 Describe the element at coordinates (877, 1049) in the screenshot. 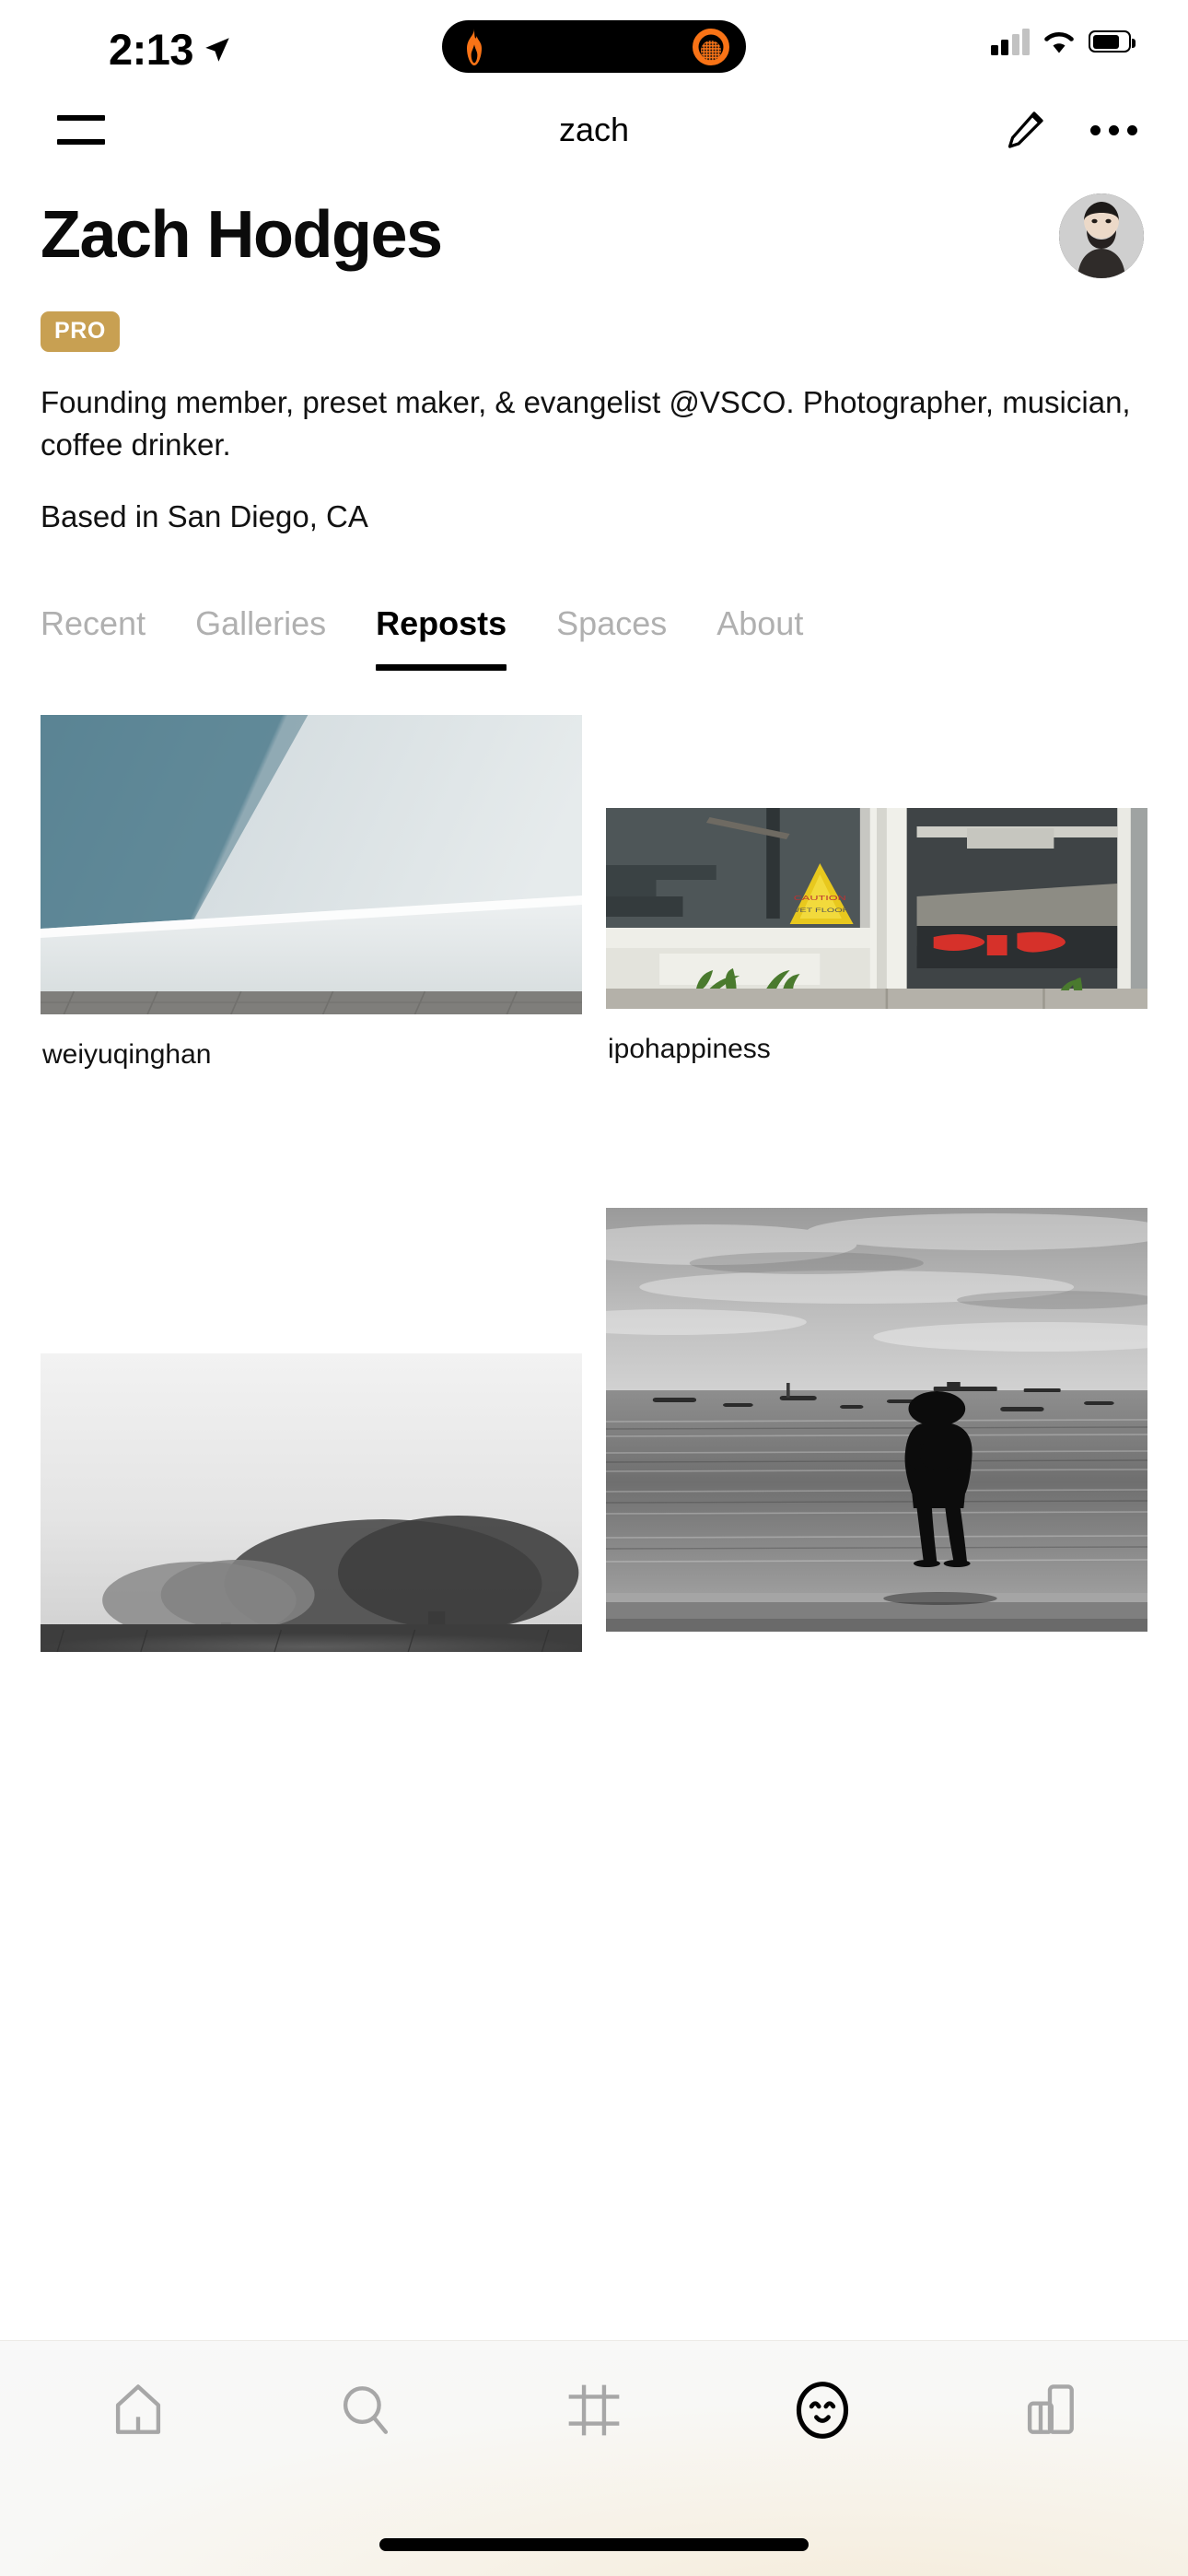

I see `grid-item-caption: ipohappiness` at that location.